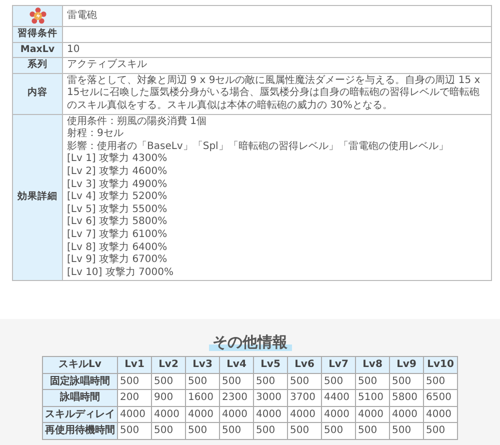 The height and width of the screenshot is (445, 500). I want to click on column-header: Lv4, so click(237, 365).